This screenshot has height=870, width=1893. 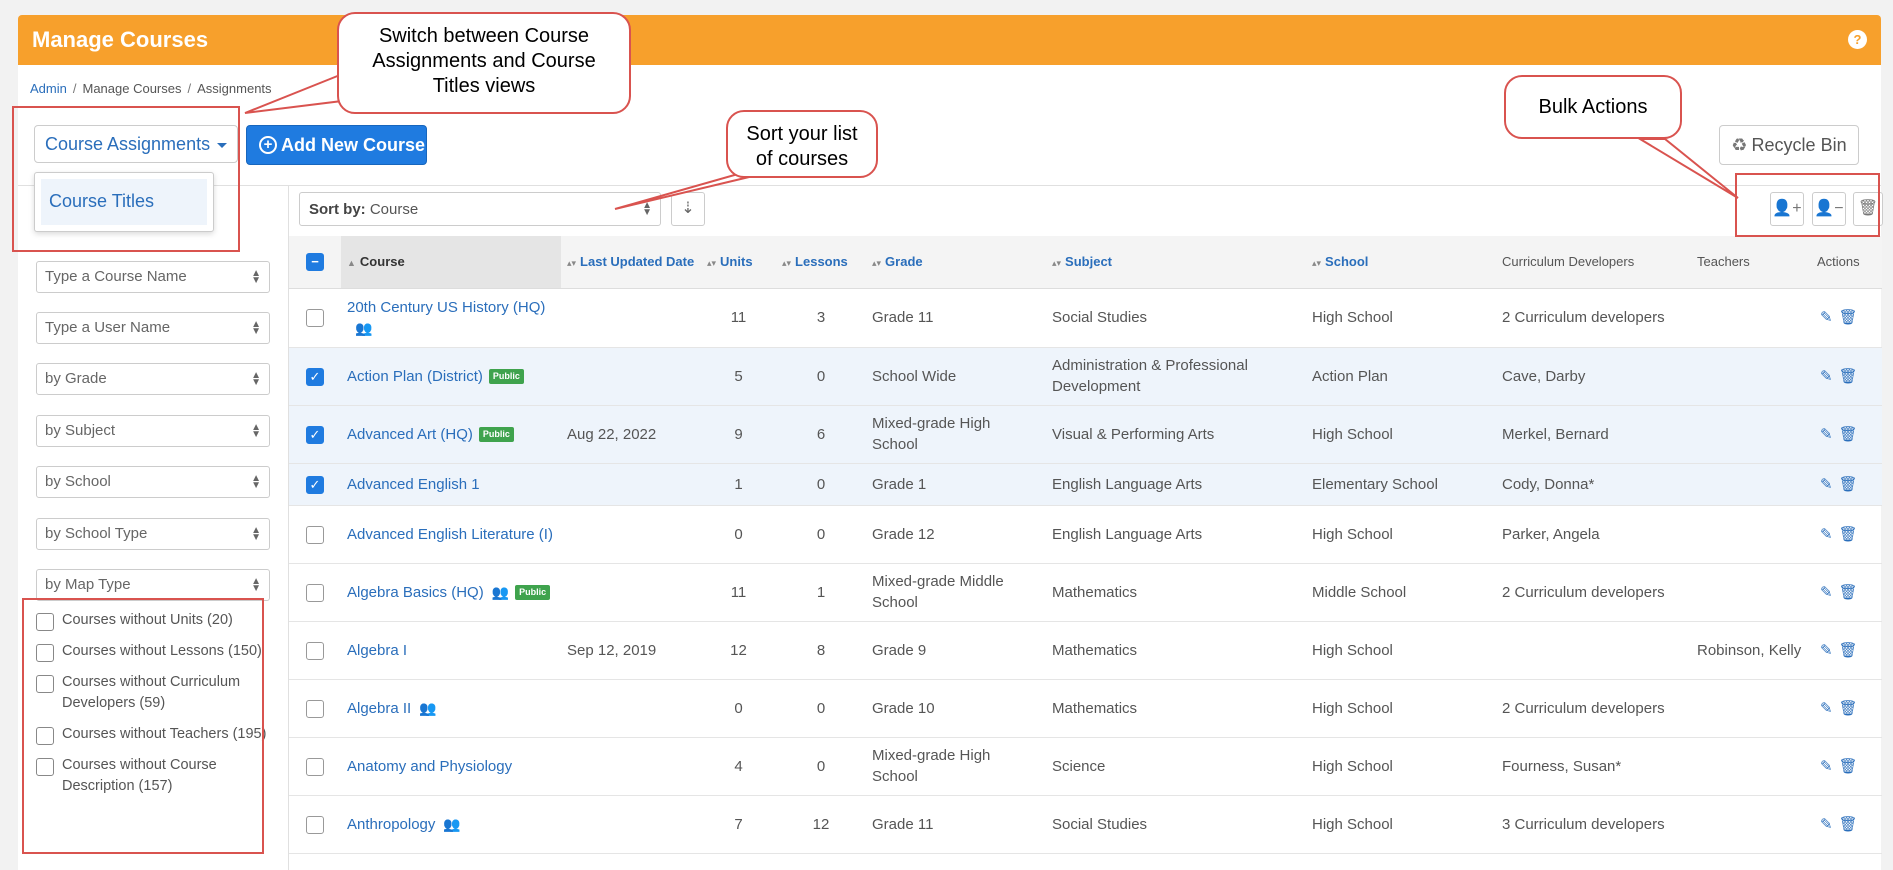 What do you see at coordinates (298, 93) in the screenshot?
I see `views-callout-pointer` at bounding box center [298, 93].